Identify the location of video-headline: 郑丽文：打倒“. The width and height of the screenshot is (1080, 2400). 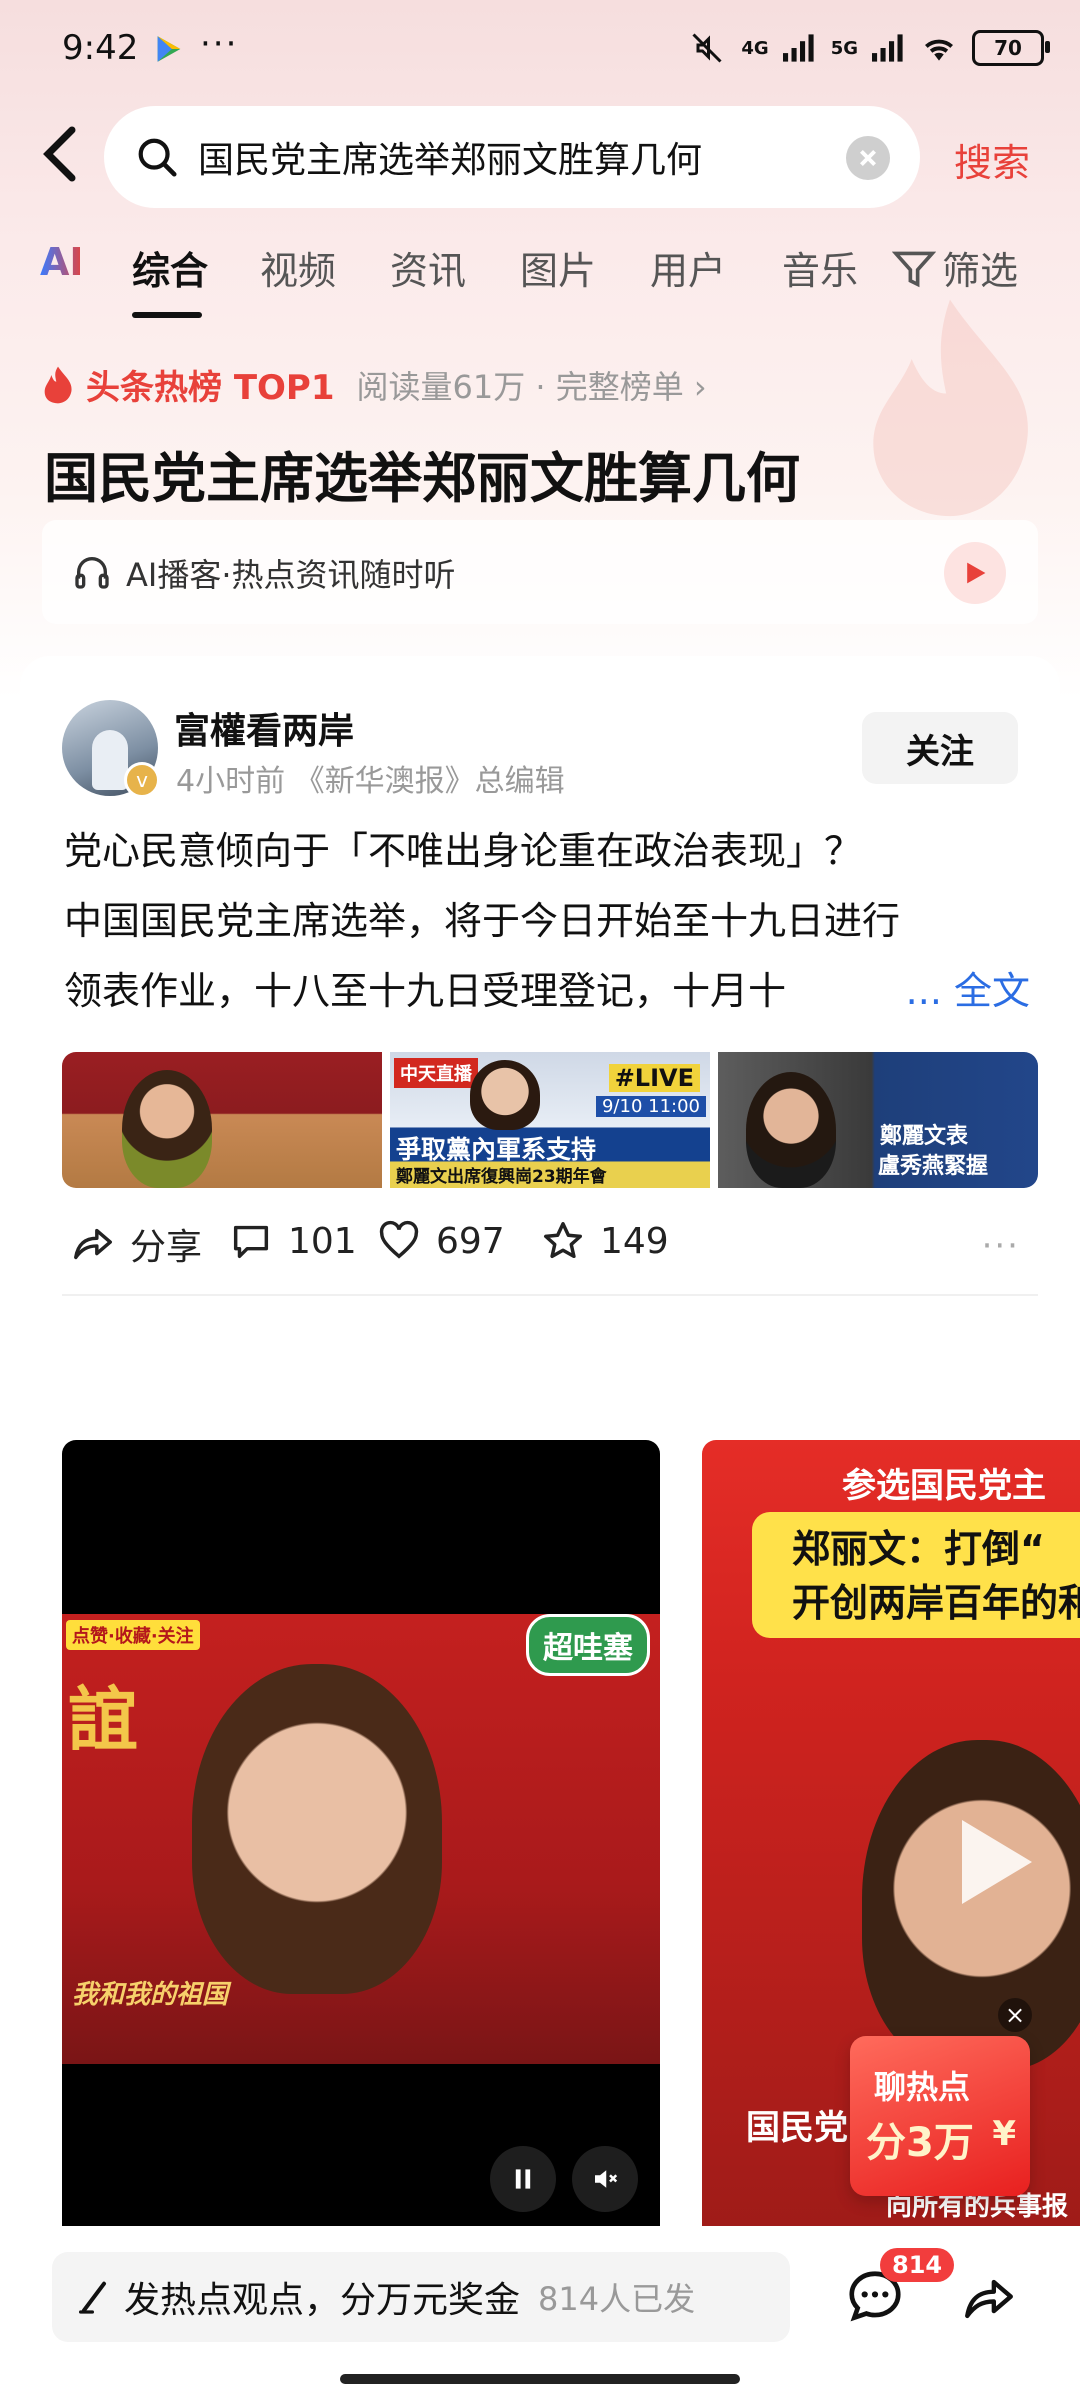
(918, 1549).